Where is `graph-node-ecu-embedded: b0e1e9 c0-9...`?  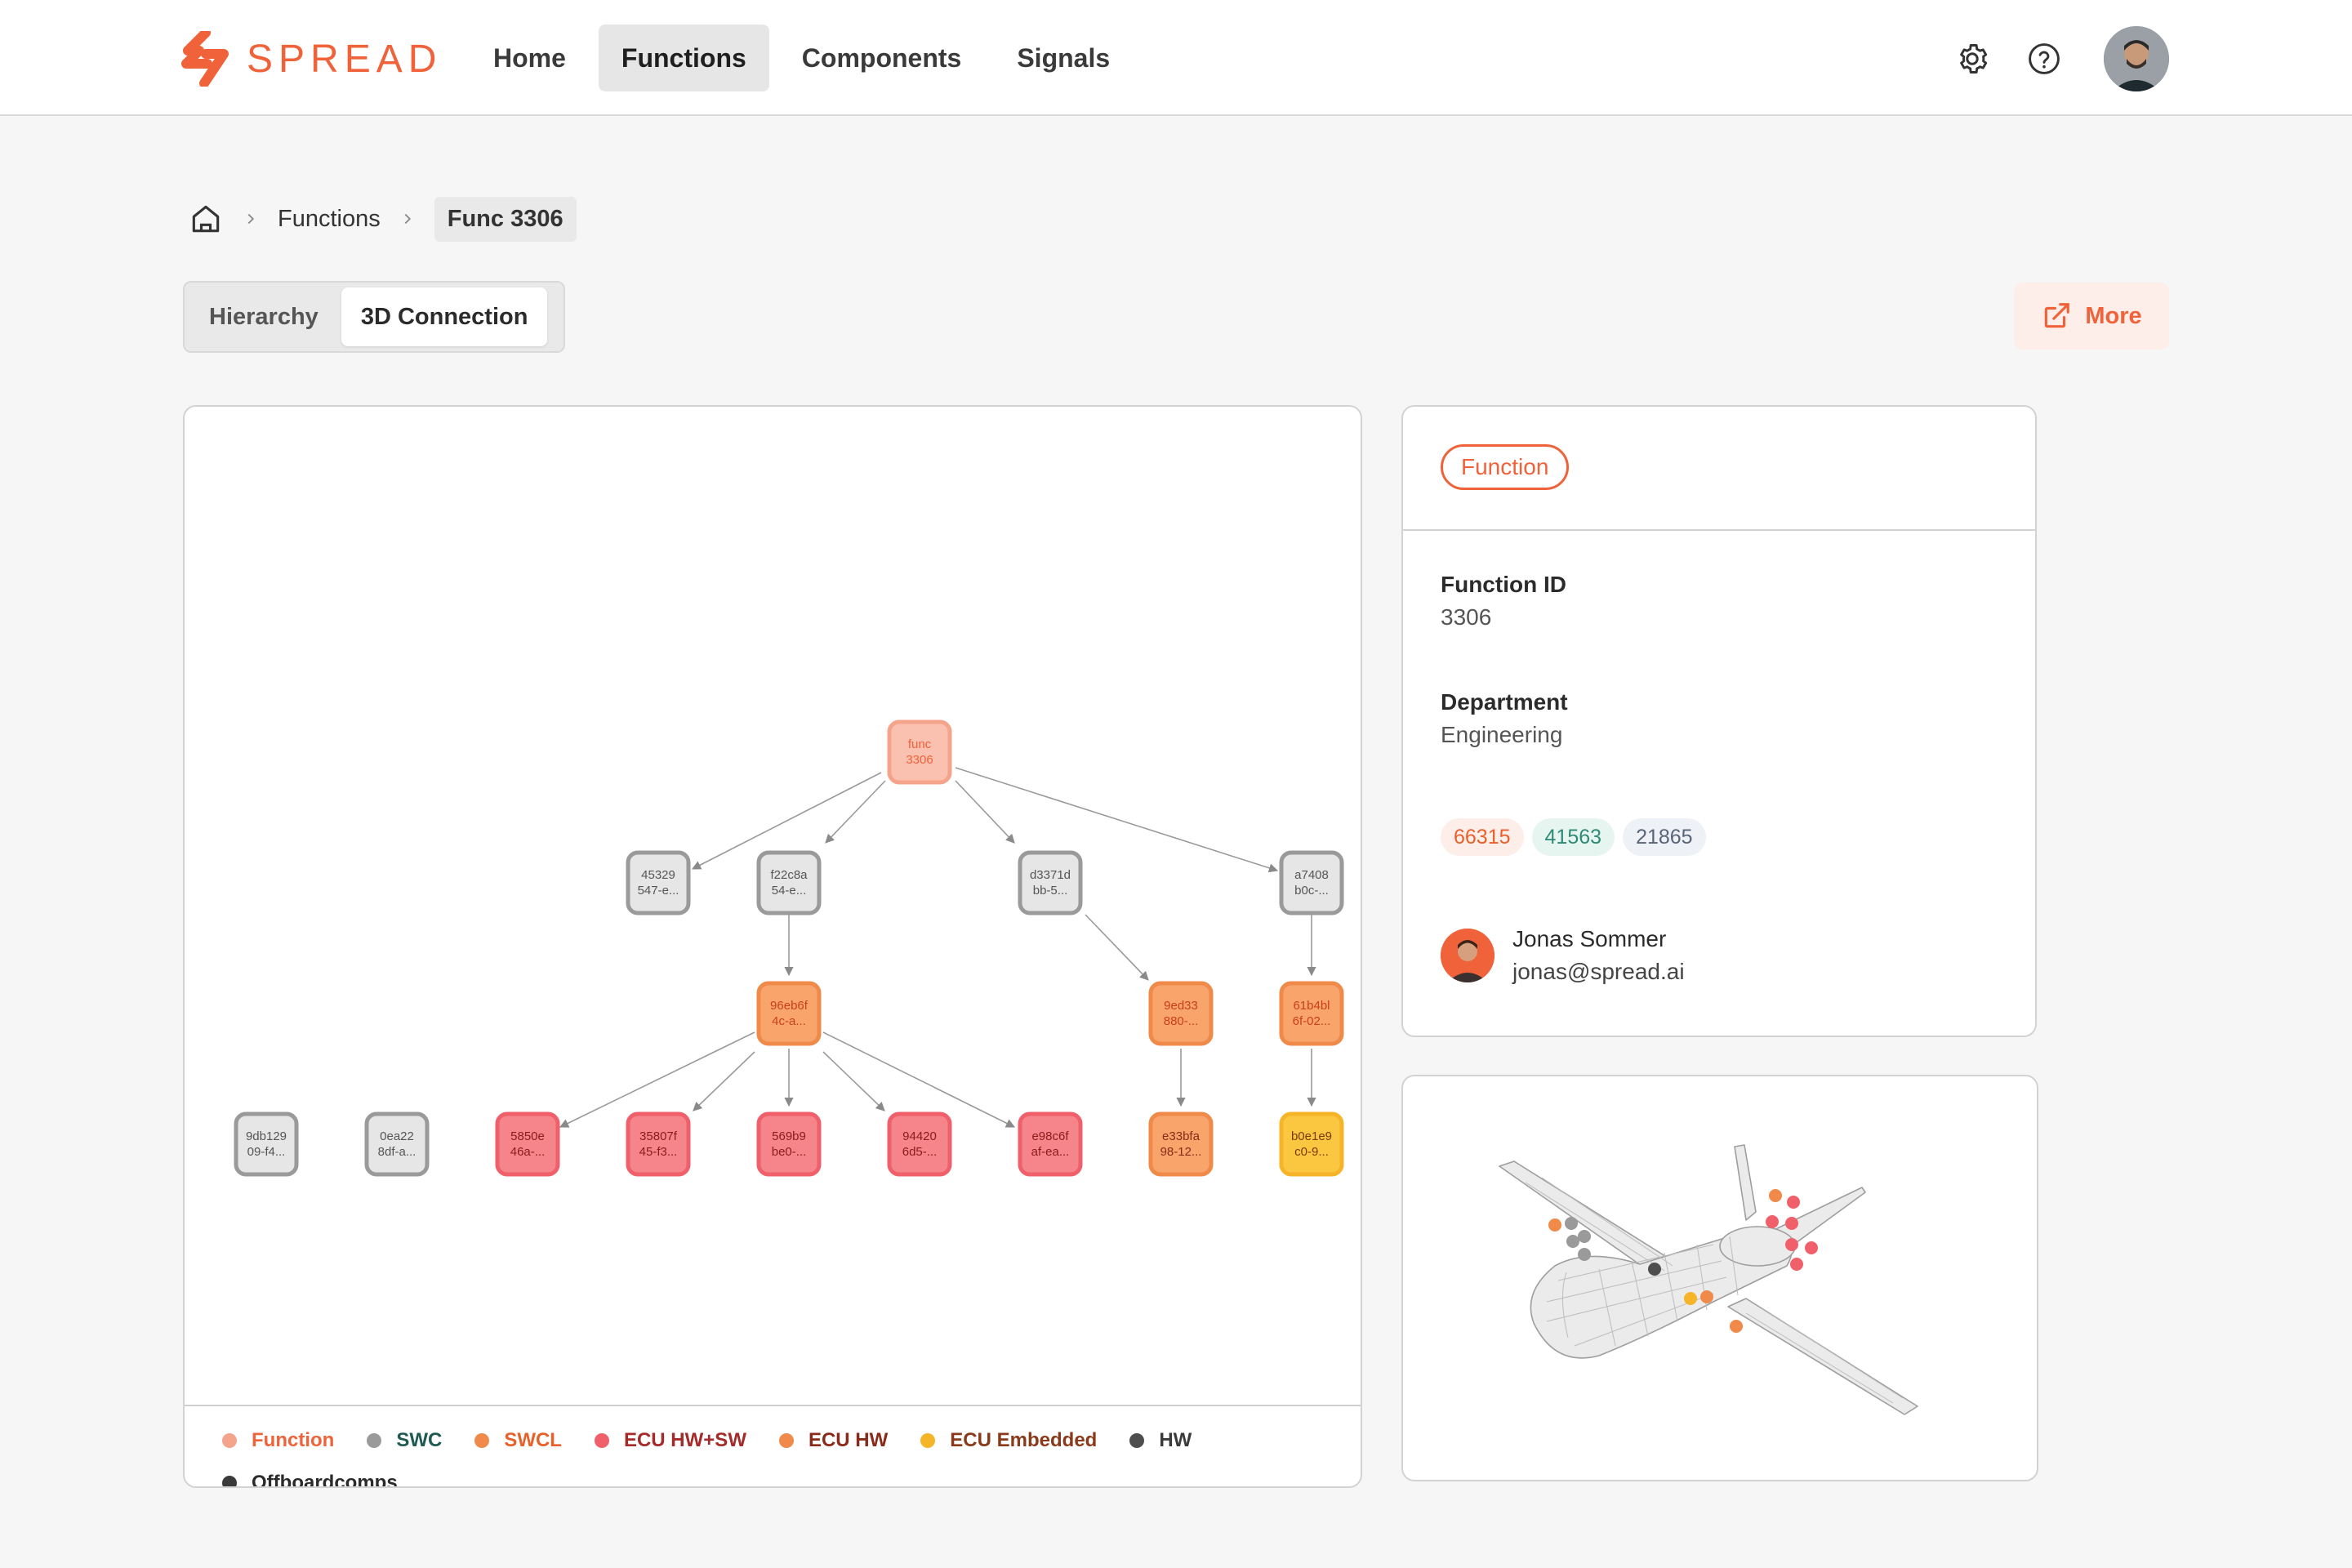
graph-node-ecu-embedded: b0e1e9 c0-9... is located at coordinates (1311, 1144).